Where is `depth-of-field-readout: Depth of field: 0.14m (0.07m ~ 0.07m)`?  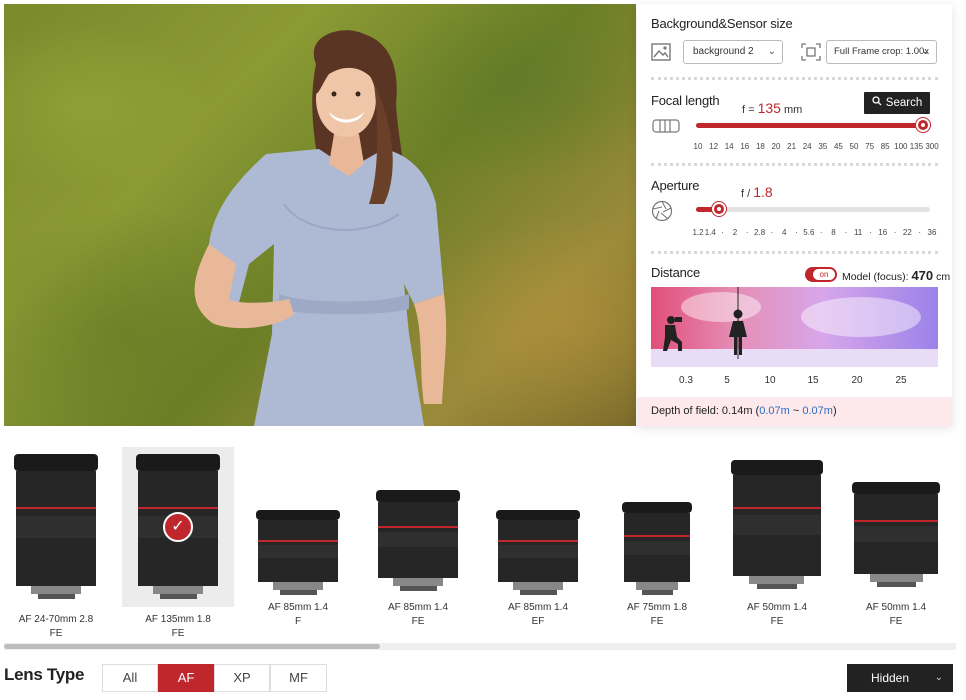
depth-of-field-readout: Depth of field: 0.14m (0.07m ~ 0.07m) is located at coordinates (794, 411).